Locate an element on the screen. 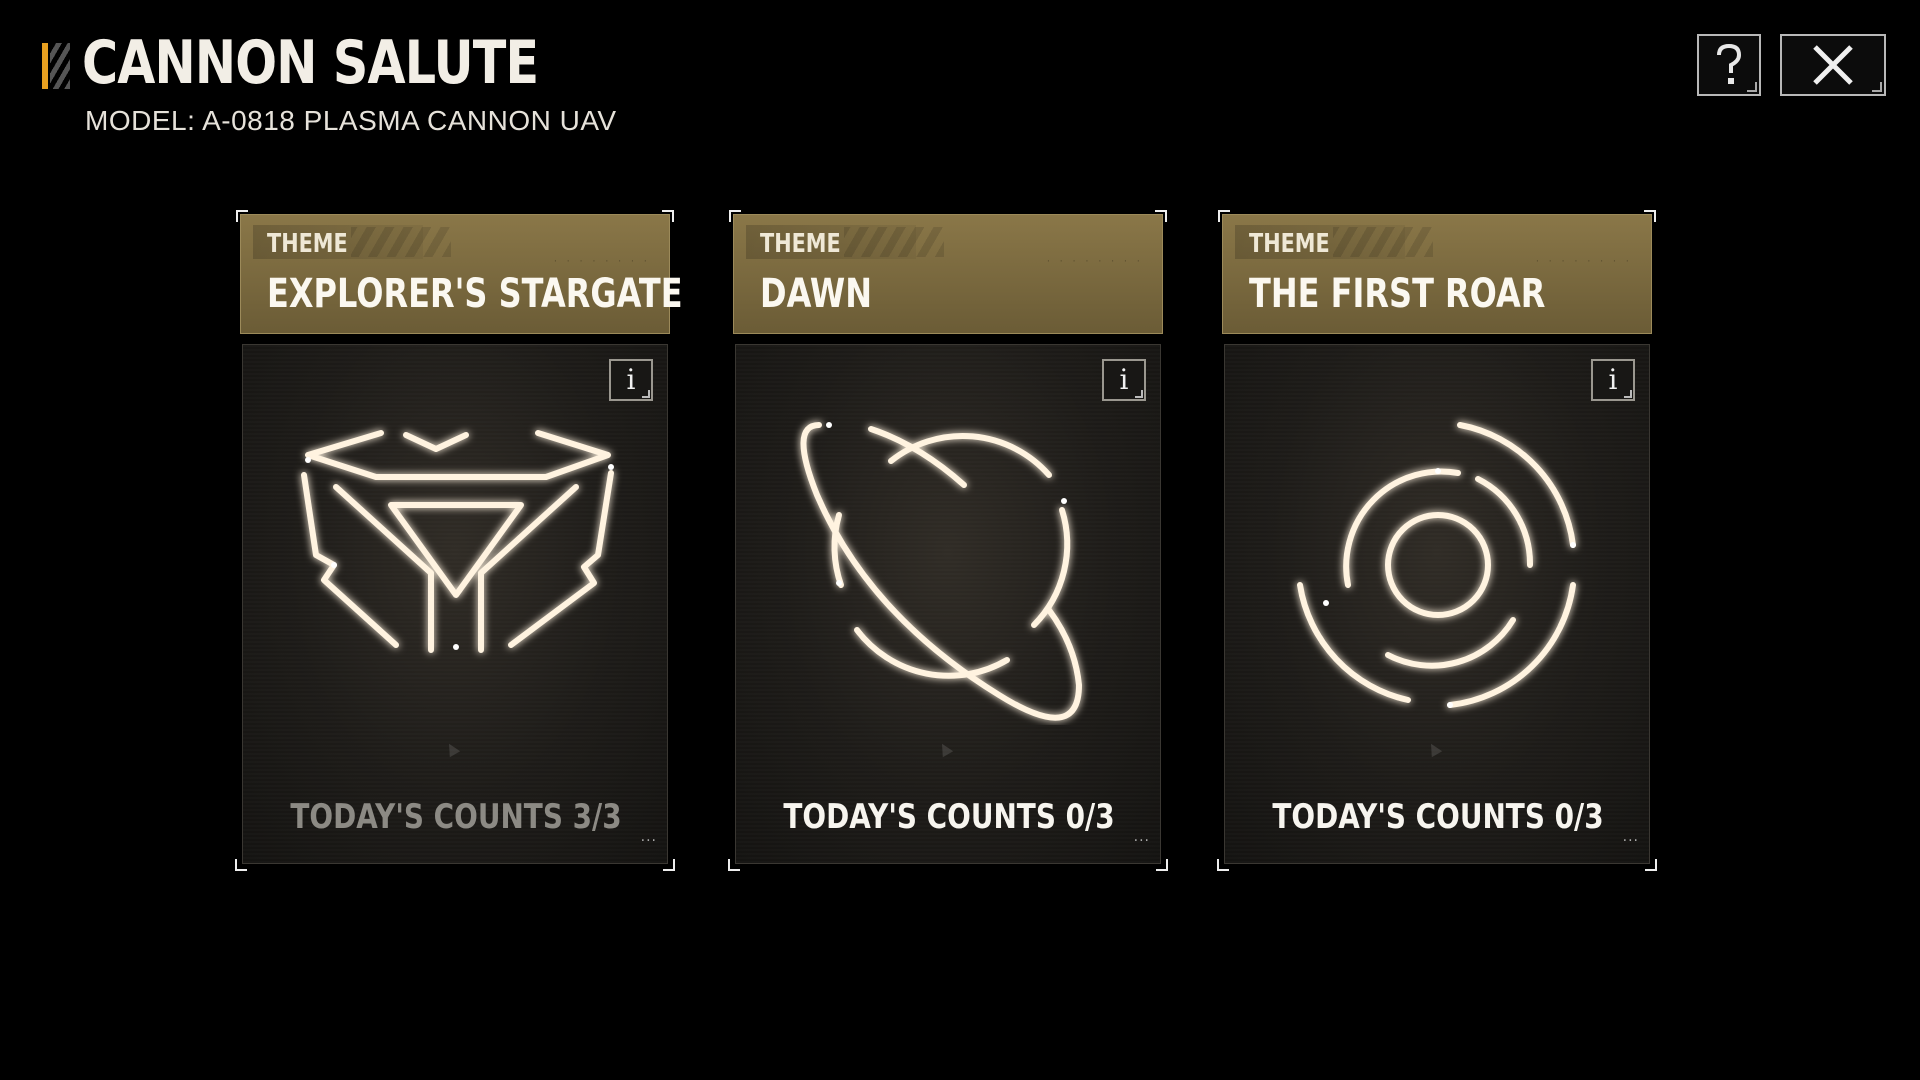 The width and height of the screenshot is (1920, 1080). theme-name: THE FIRST ROAR is located at coordinates (1397, 294).